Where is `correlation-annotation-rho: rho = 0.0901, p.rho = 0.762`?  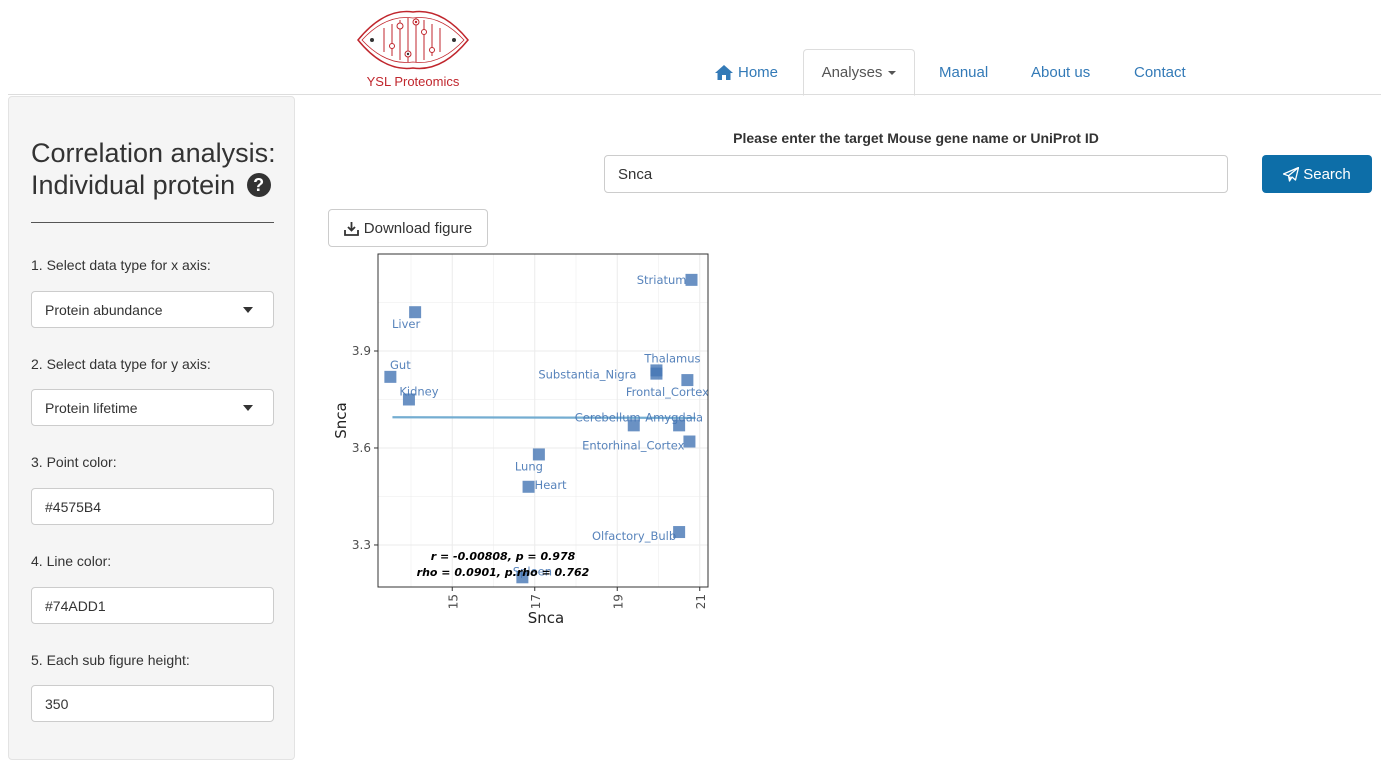
correlation-annotation-rho: rho = 0.0901, p.rho = 0.762 is located at coordinates (503, 572).